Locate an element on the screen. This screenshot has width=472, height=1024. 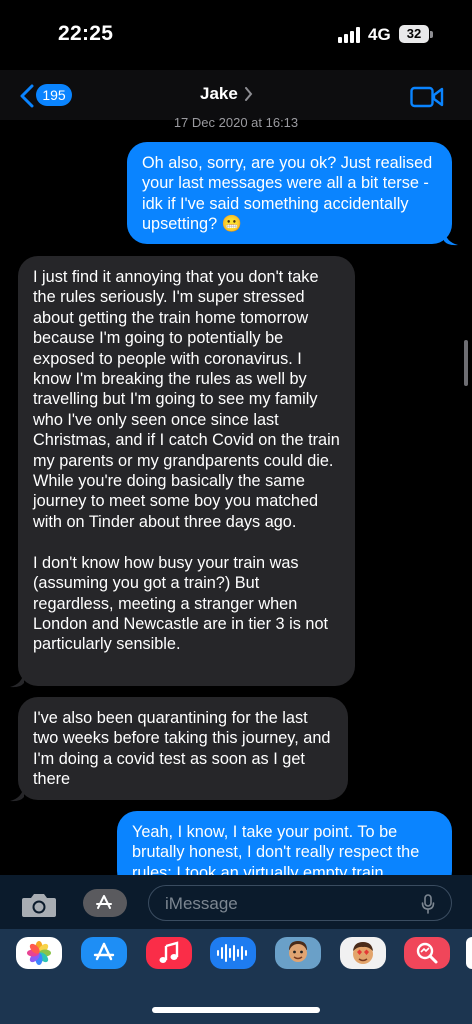
camera-icon is located at coordinates (39, 905).